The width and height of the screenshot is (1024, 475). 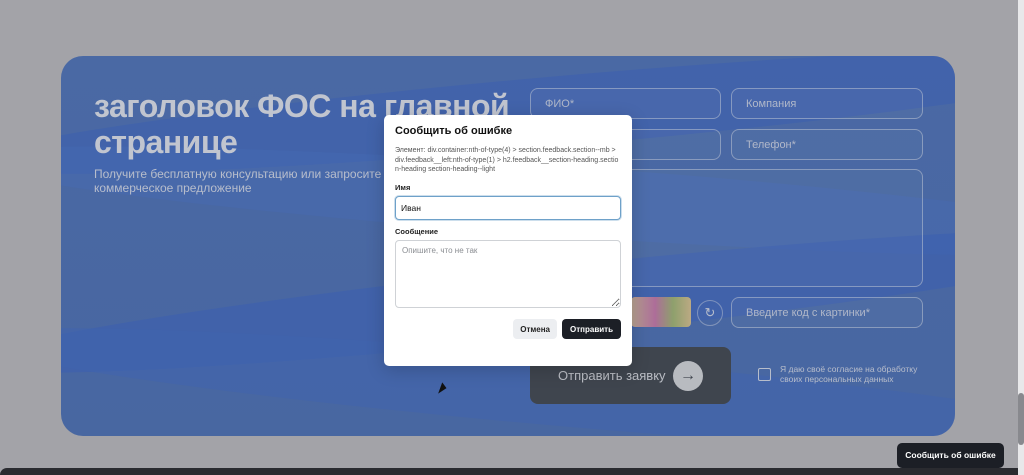 I want to click on dialog-actions: Отмена Отправить, so click(x=567, y=329).